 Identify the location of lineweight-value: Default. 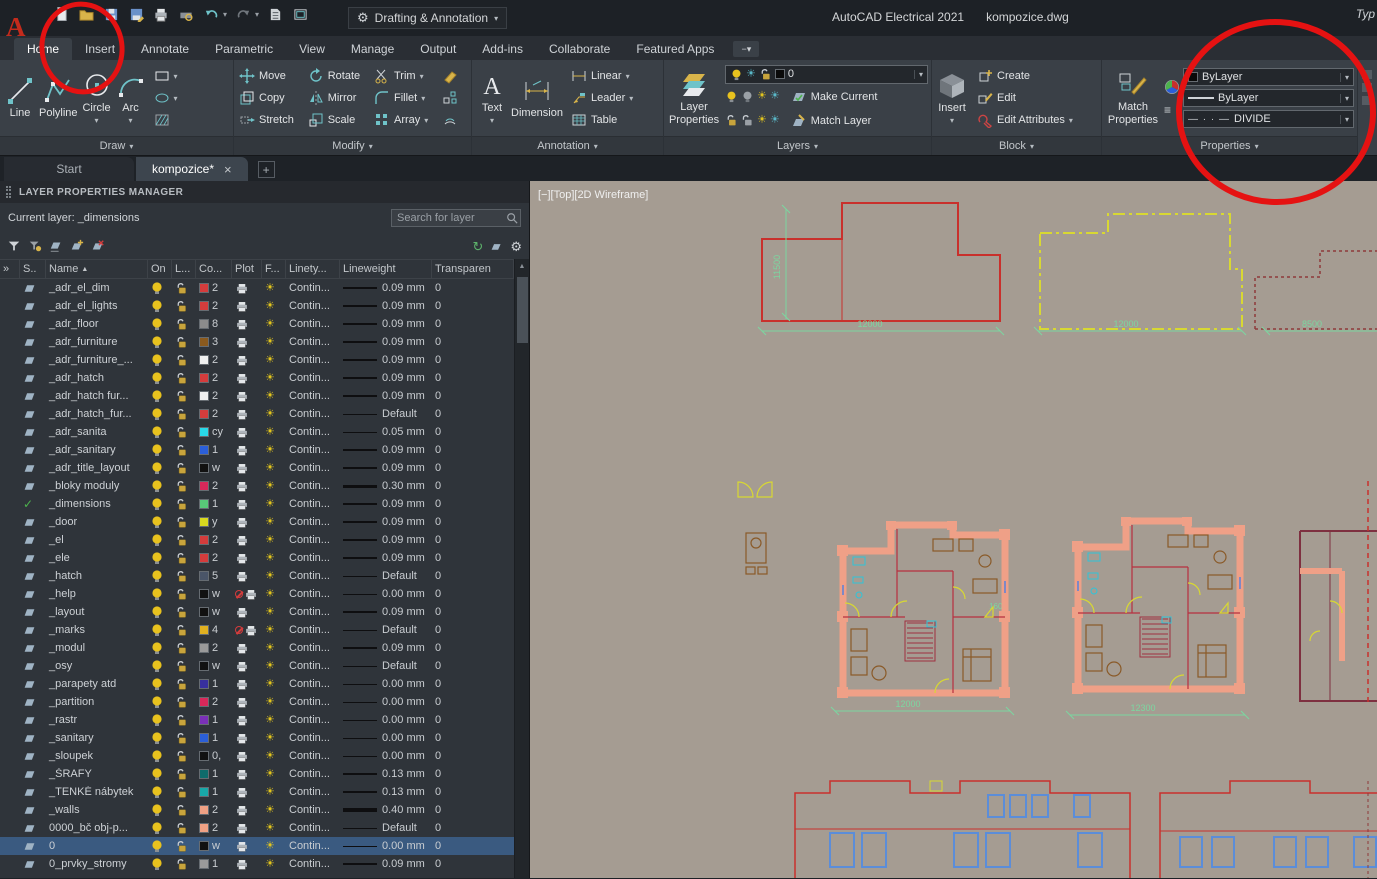
(399, 666).